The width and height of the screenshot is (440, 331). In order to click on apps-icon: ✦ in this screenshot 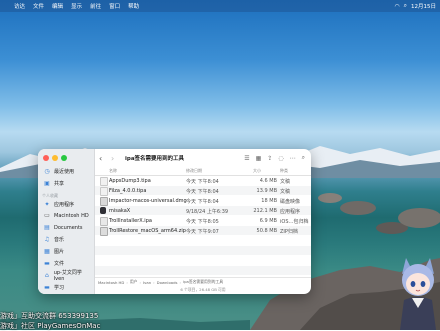, I will do `click(47, 204)`.